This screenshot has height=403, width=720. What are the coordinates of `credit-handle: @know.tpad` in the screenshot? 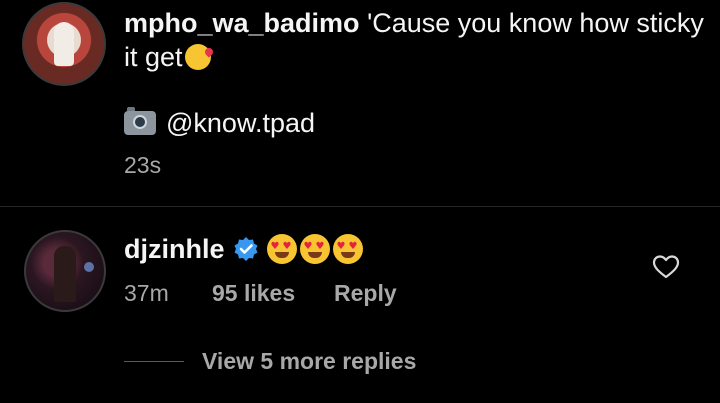 It's located at (240, 123).